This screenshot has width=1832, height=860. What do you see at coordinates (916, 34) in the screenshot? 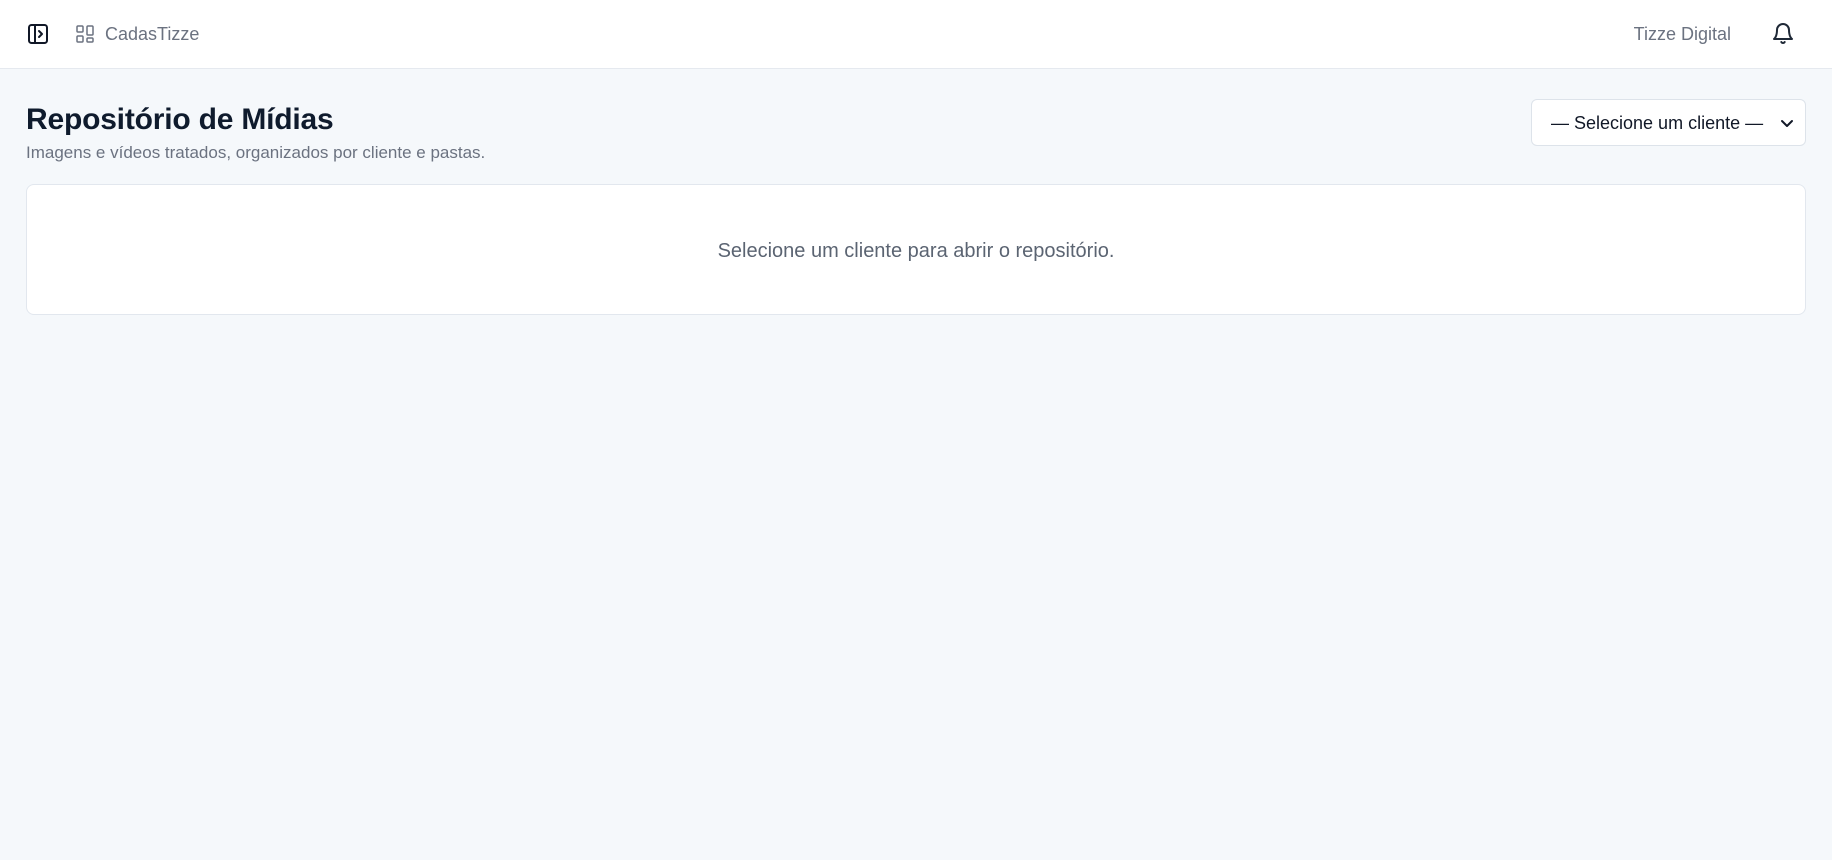
I see `top-bar: CadasTizze Tizze Digital` at bounding box center [916, 34].